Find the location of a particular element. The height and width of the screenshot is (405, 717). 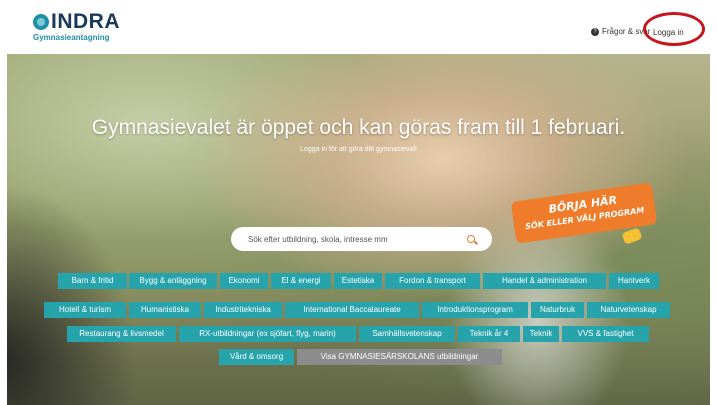

program-tag: Teknik år 4 is located at coordinates (489, 334).